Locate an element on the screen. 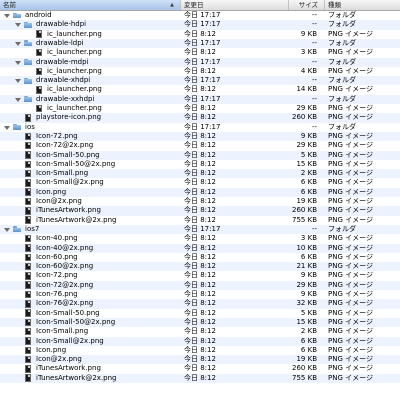  file-row: Icon-60@2x.png 今日 8:12 21 KB PNG イメージ is located at coordinates (200, 267).